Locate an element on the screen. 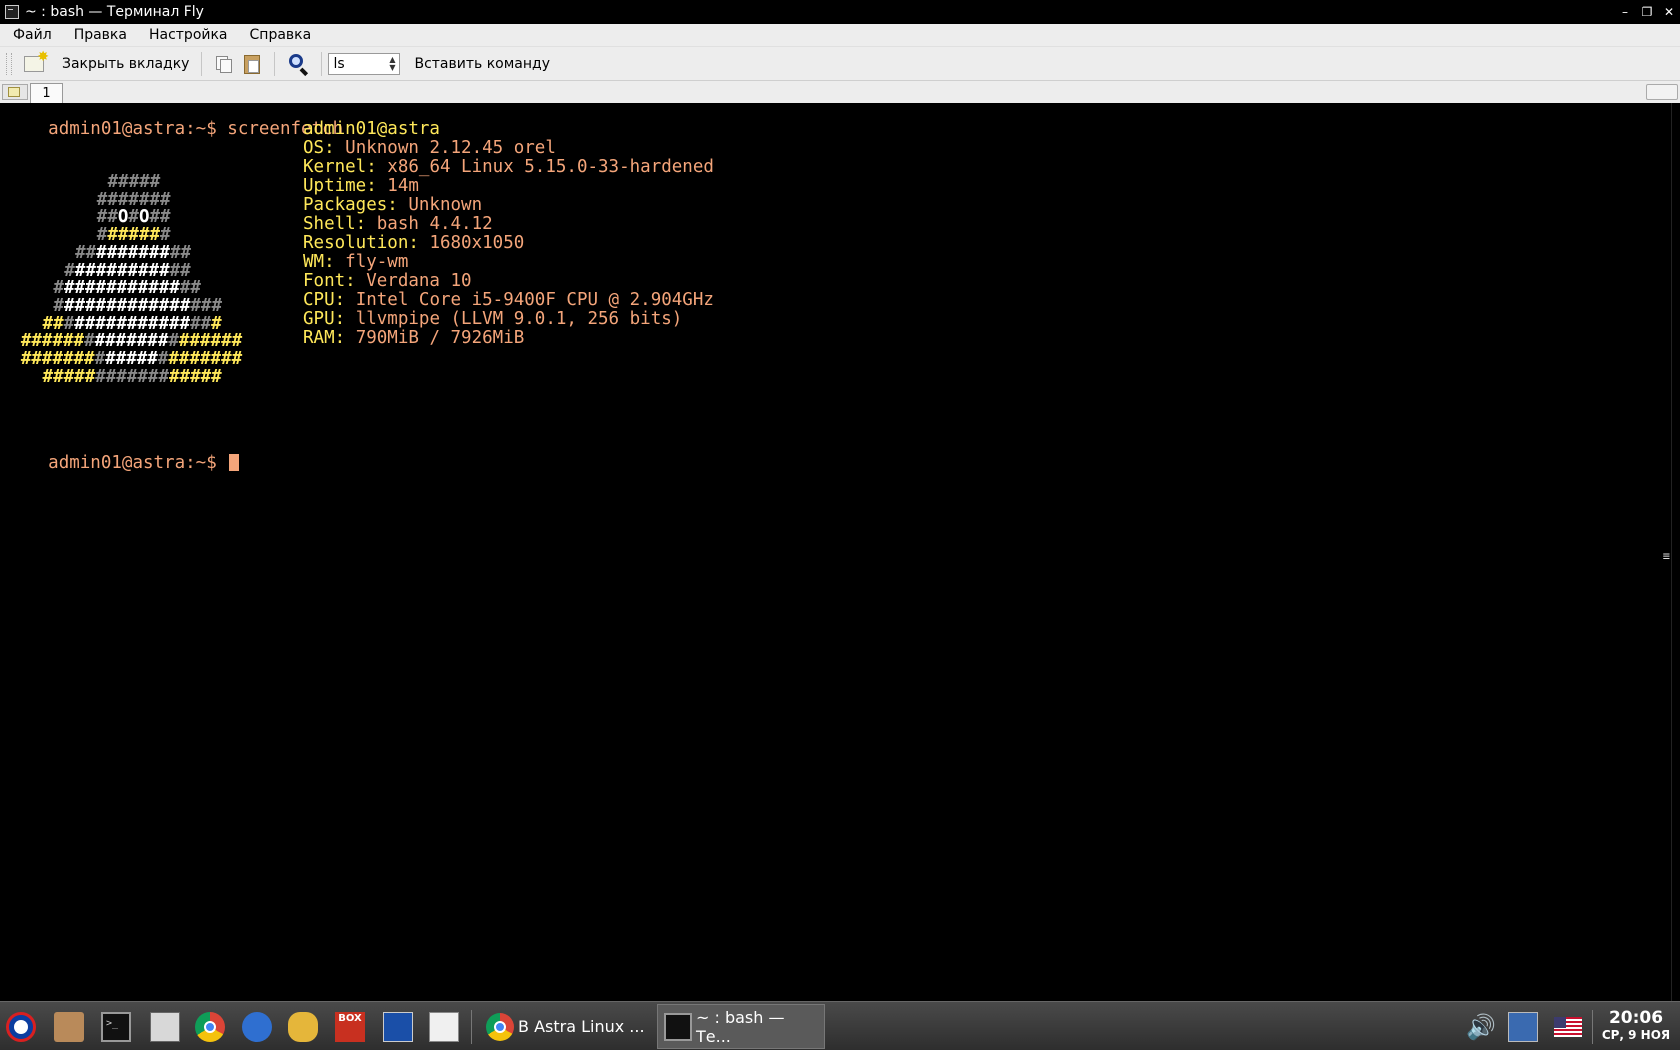 This screenshot has width=1680, height=1050. close-tab-button: Закрыть вкладку is located at coordinates (106, 63).